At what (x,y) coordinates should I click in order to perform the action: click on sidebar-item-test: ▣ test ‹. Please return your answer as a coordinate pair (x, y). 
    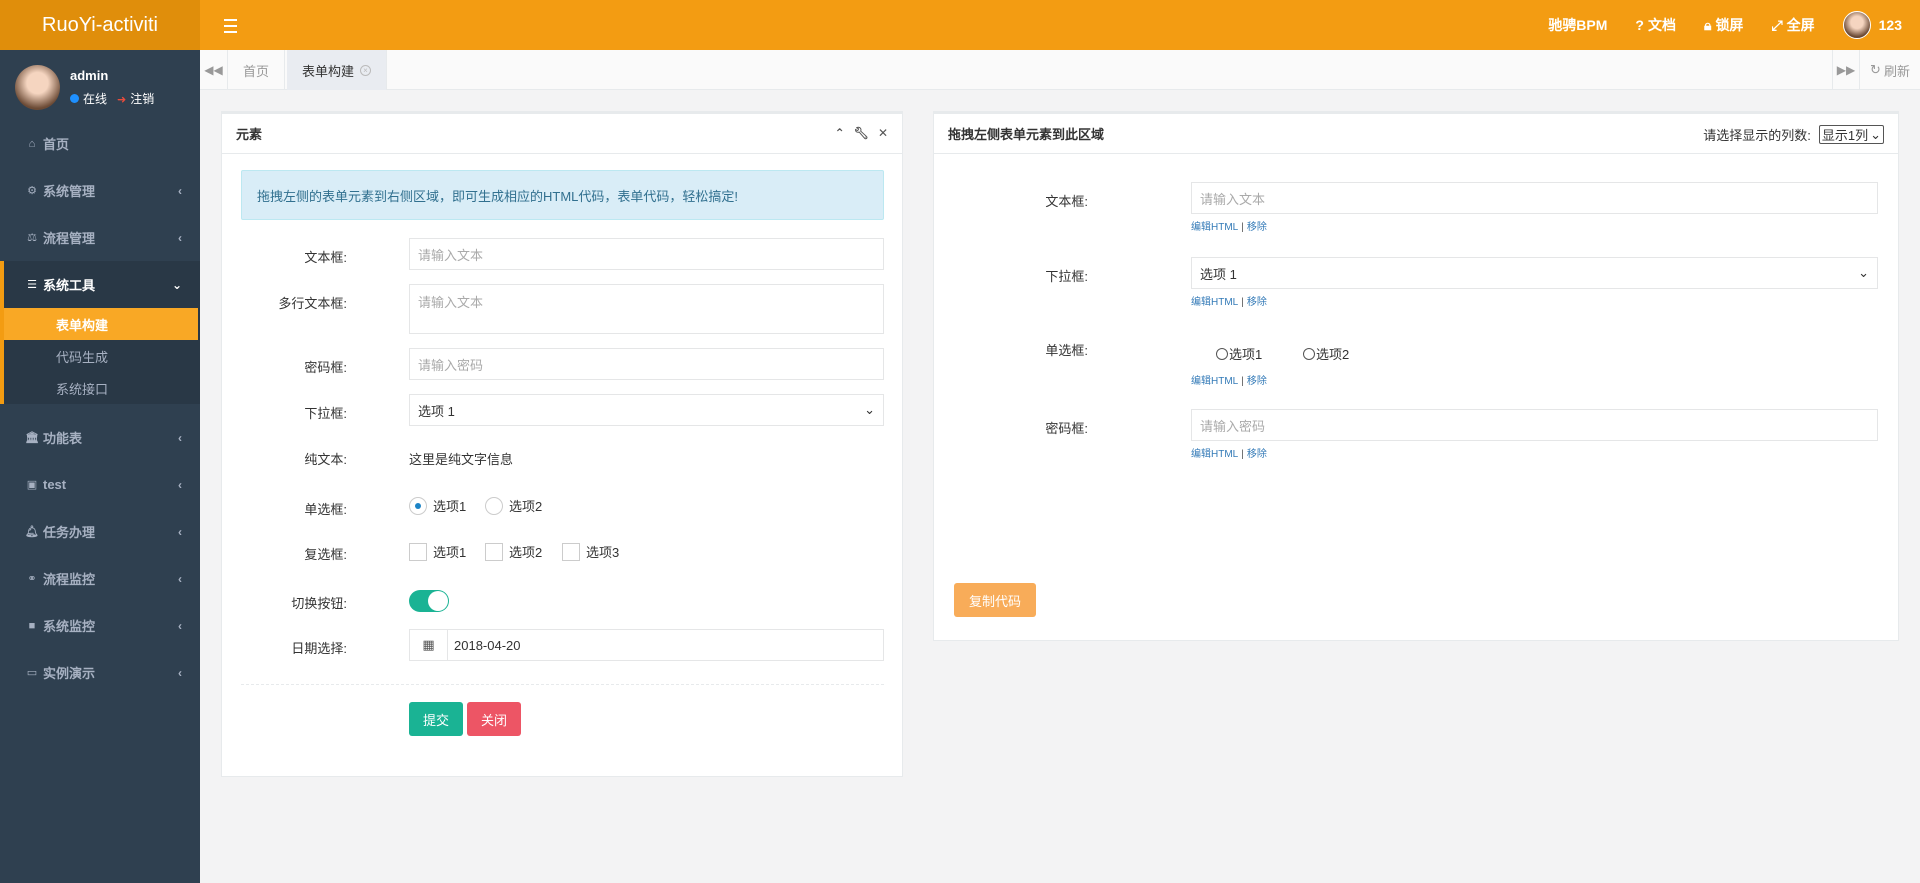
    Looking at the image, I should click on (100, 484).